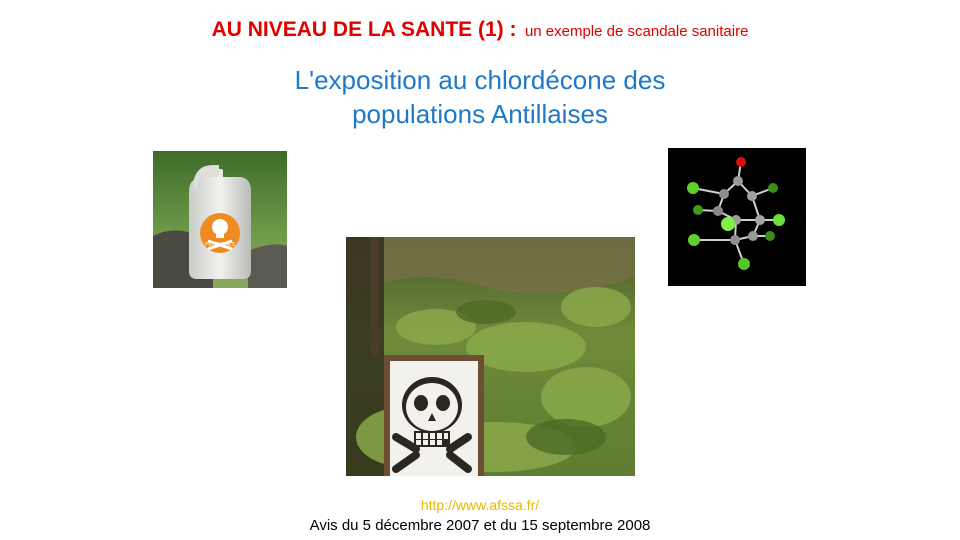 The image size is (960, 540). What do you see at coordinates (480, 80) in the screenshot?
I see `subtitle-line-1: L'exposition au chlordécone des` at bounding box center [480, 80].